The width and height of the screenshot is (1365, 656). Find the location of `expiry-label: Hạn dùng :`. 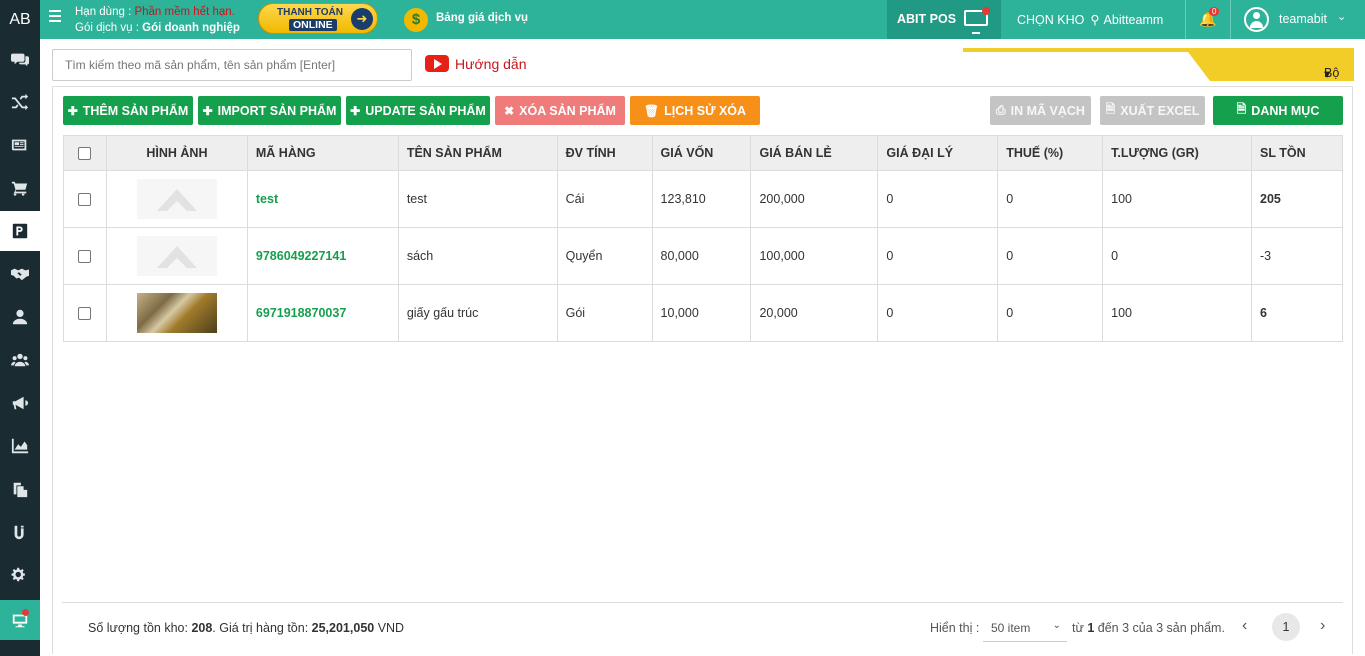

expiry-label: Hạn dùng : is located at coordinates (105, 12).